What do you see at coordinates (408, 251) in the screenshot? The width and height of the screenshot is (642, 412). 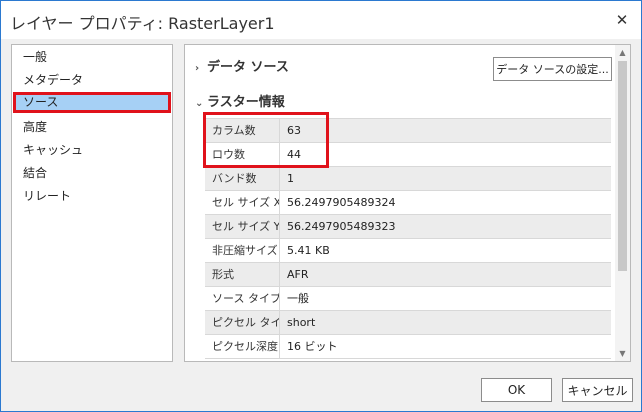 I see `table-row: 非圧縮サイズ 5.41 KB` at bounding box center [408, 251].